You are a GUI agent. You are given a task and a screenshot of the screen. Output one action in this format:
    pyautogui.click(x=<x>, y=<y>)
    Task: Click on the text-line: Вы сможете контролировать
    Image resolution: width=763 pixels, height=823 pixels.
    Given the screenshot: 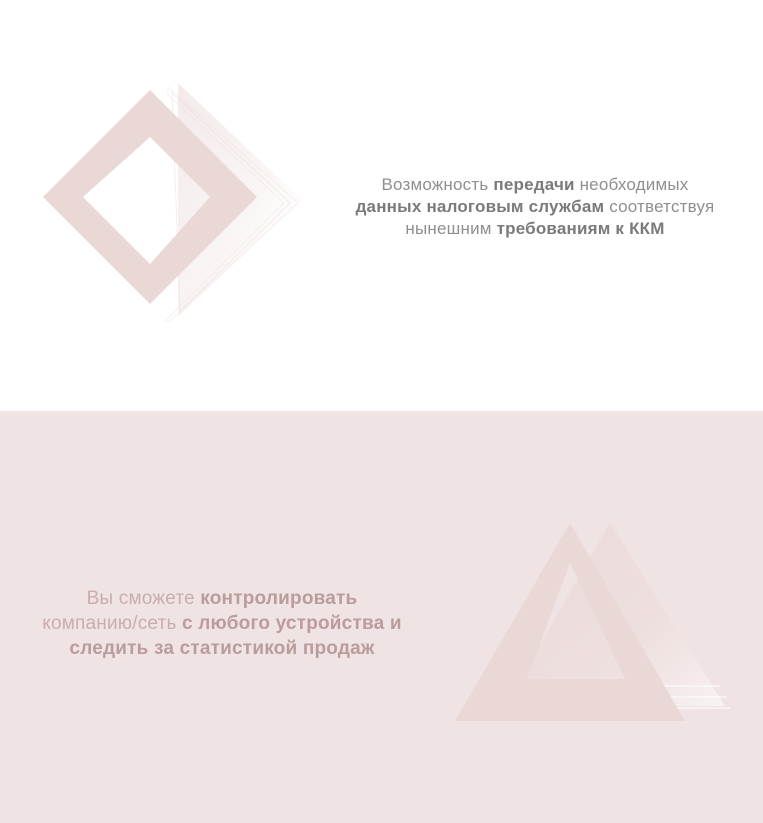 What is the action you would take?
    pyautogui.click(x=222, y=598)
    